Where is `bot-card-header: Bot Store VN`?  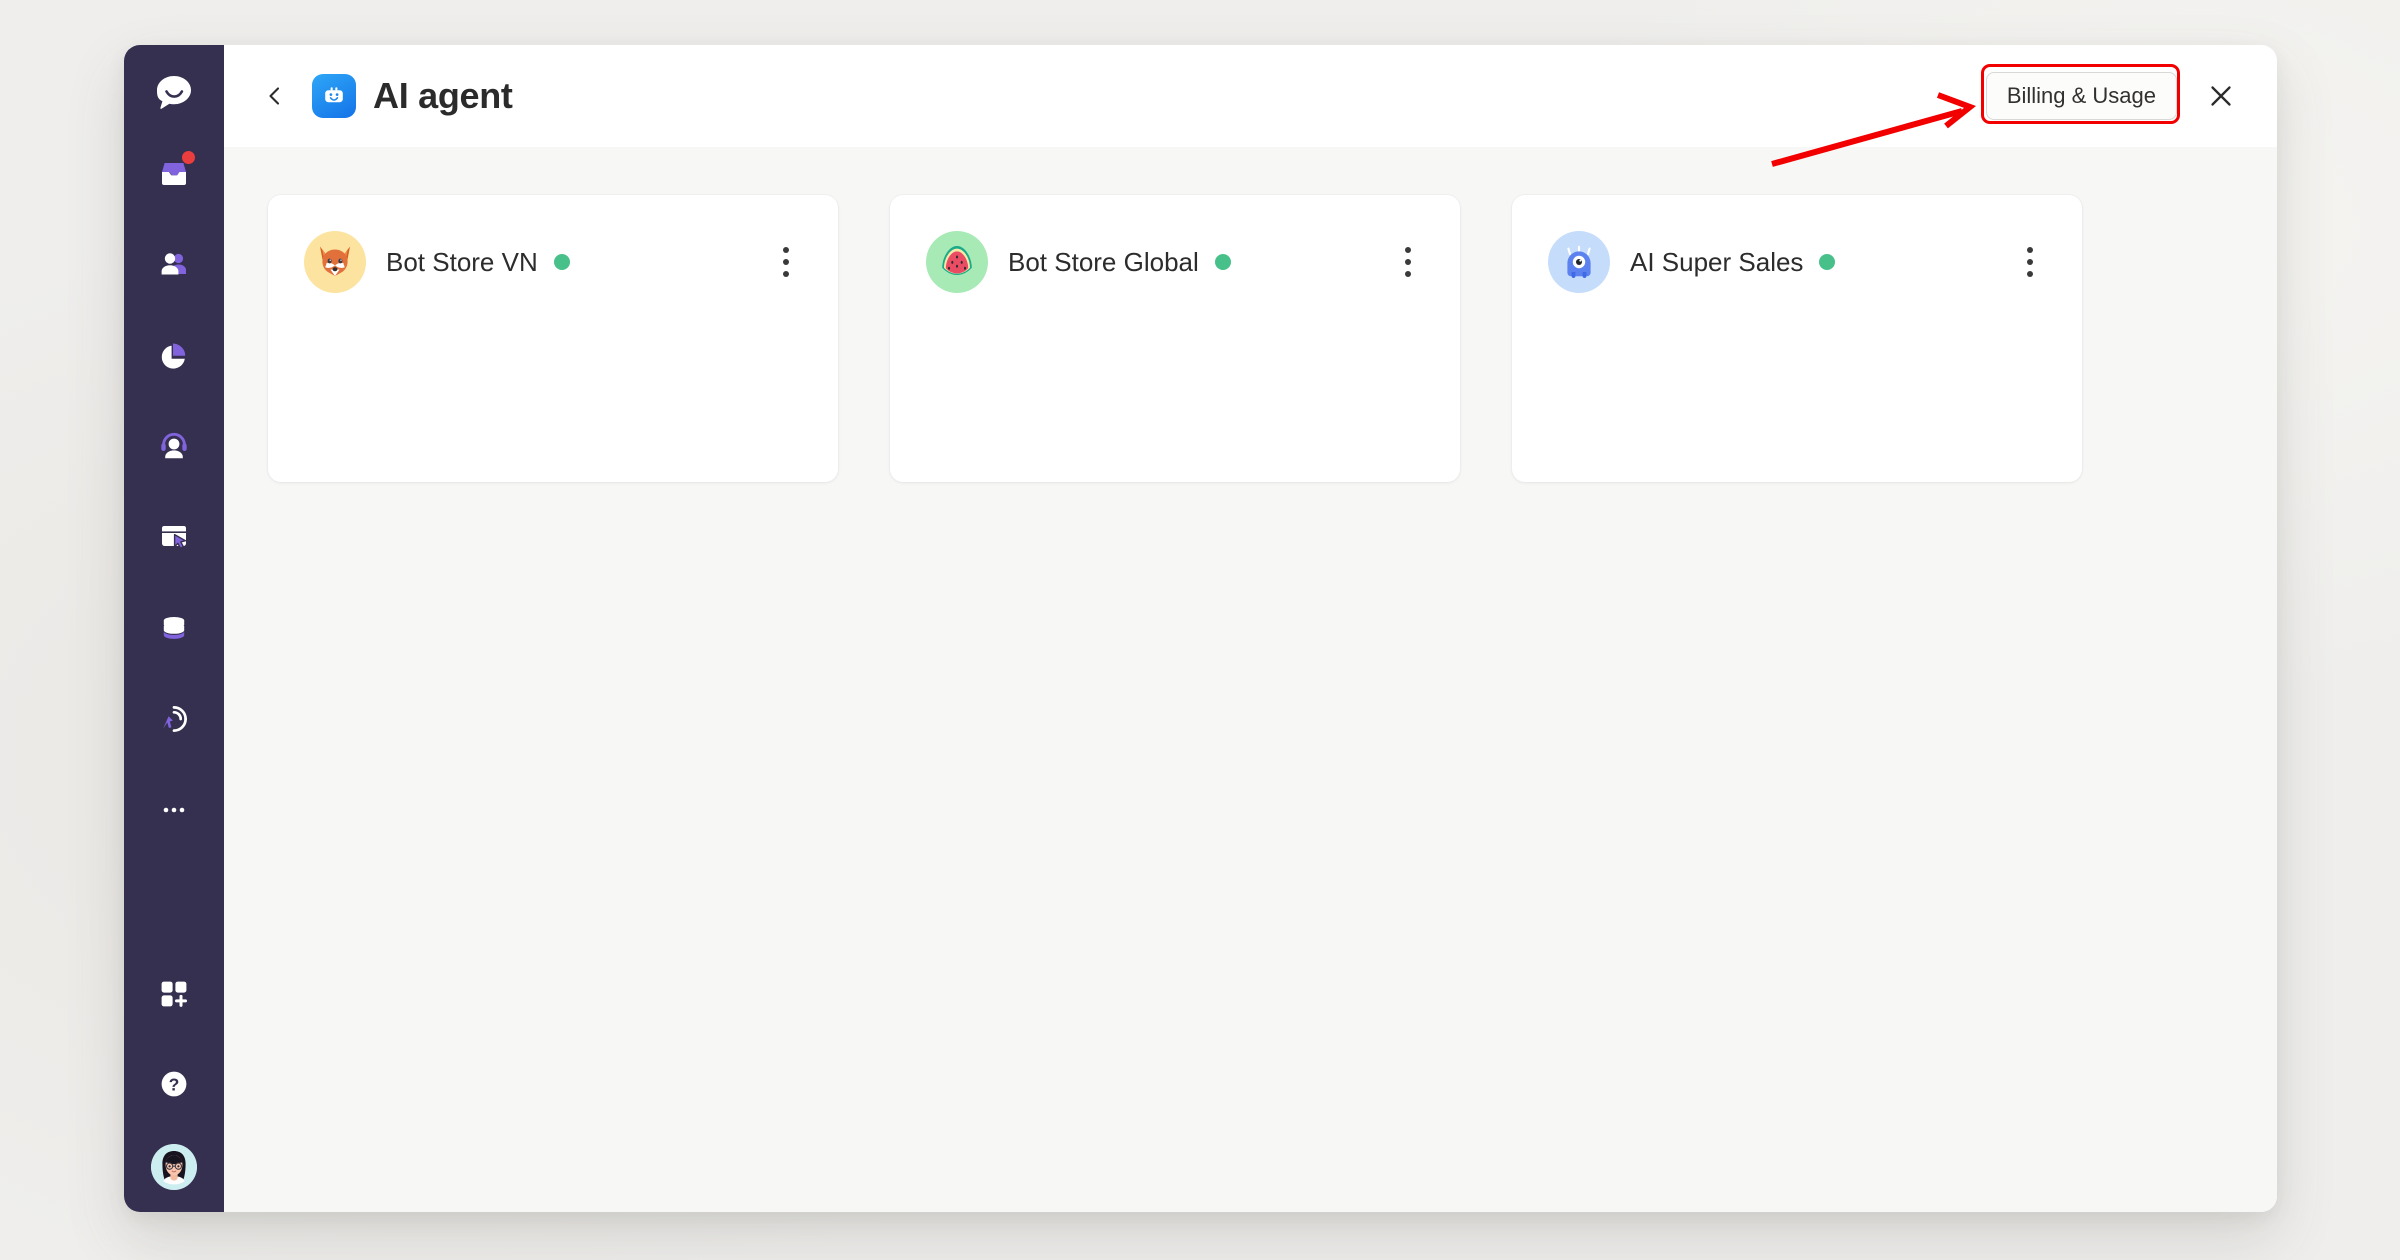 bot-card-header: Bot Store VN is located at coordinates (555, 262).